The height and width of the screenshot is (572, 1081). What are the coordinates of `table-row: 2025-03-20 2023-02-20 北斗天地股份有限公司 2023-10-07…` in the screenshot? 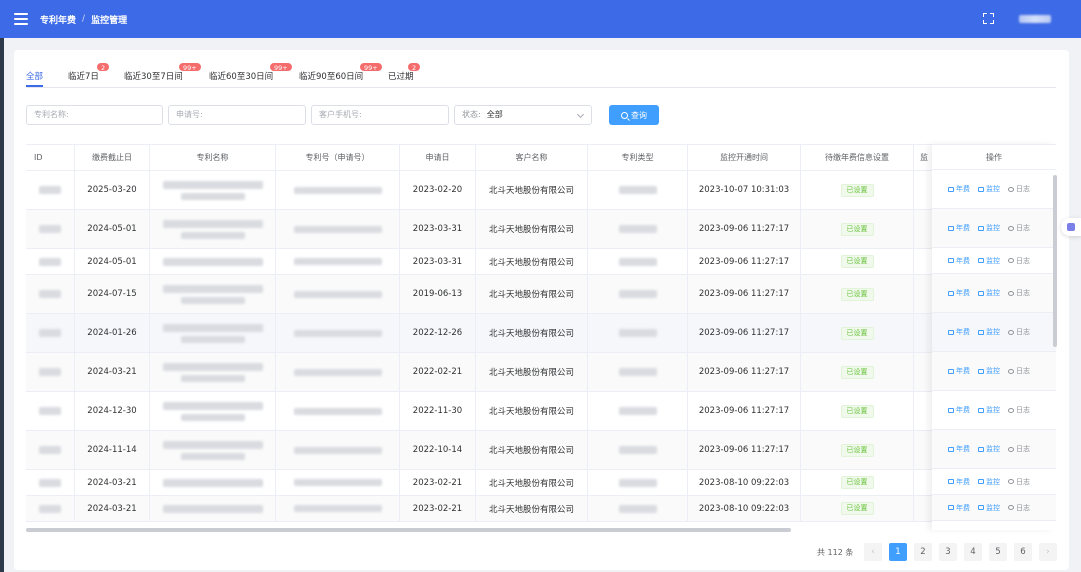 It's located at (541, 190).